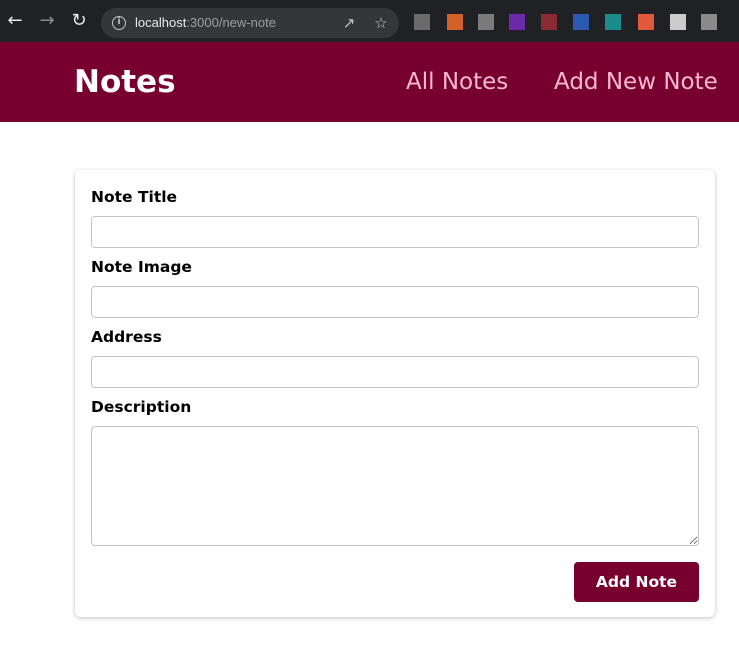 This screenshot has height=649, width=739. I want to click on url-text: localhost:3000/new-note, so click(205, 22).